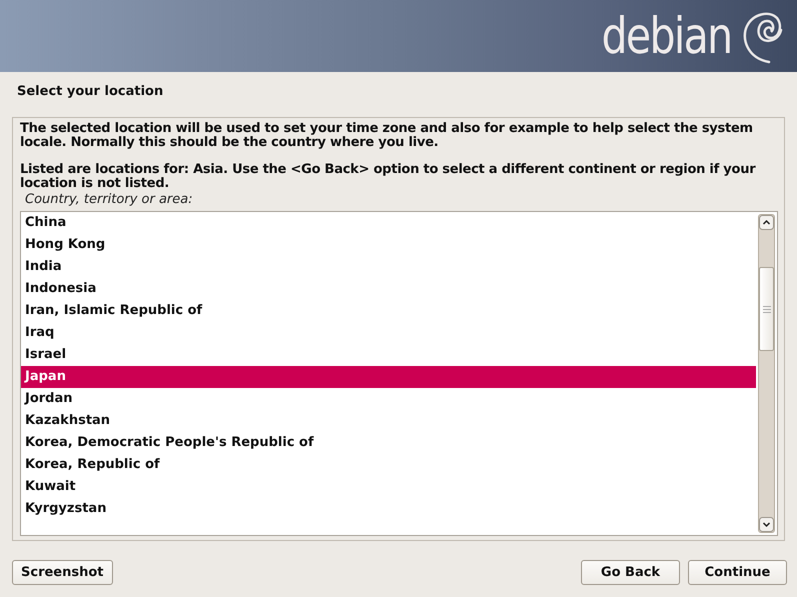 The image size is (797, 597). I want to click on description-text: The selected location will be used to set your time zone and also for example to help select the system locale. Normally this should be the country where you live., so click(387, 136).